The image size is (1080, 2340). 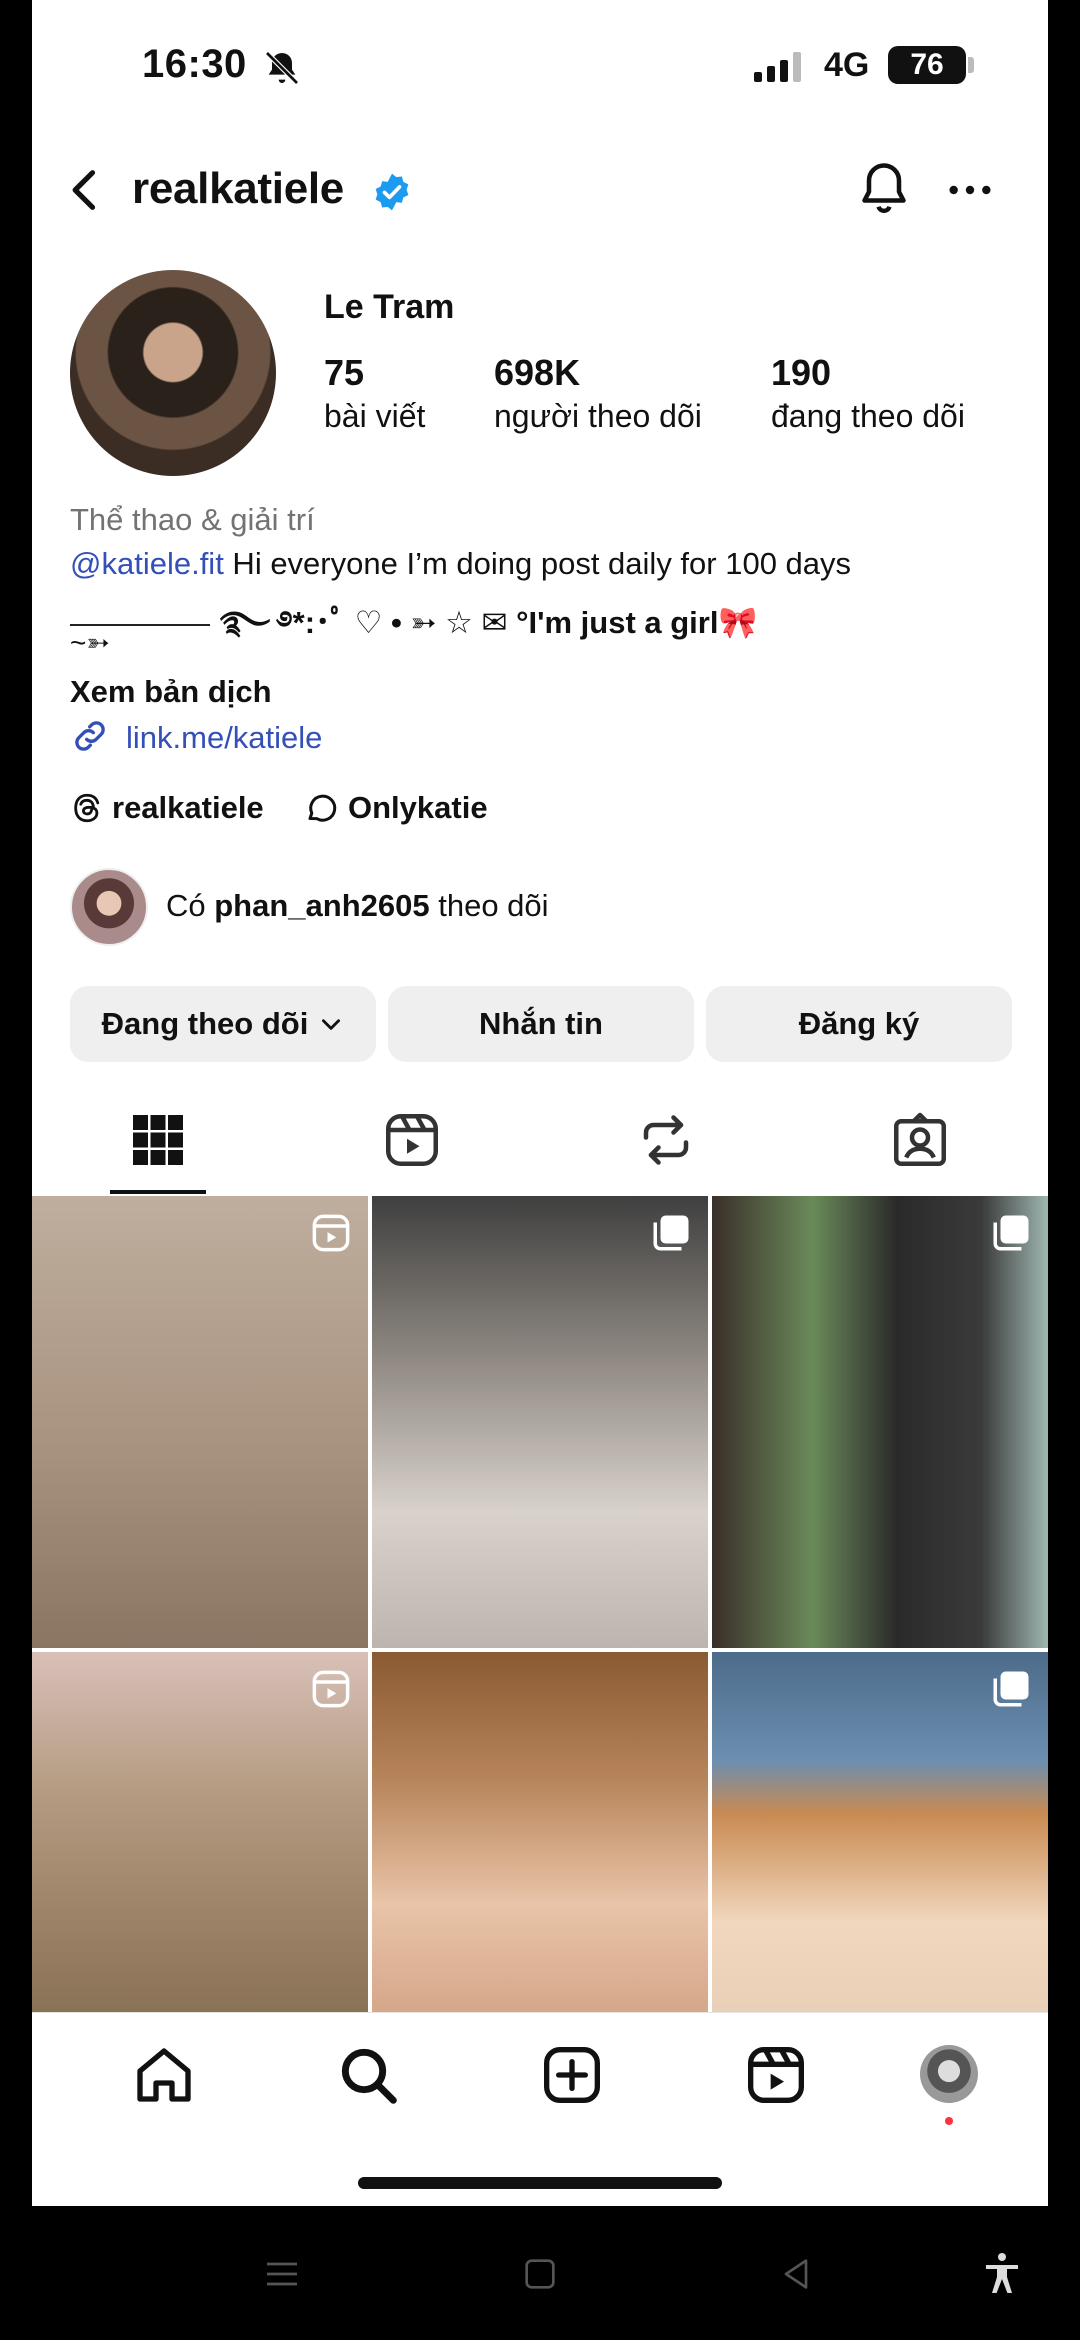 What do you see at coordinates (970, 190) in the screenshot?
I see `more-icon` at bounding box center [970, 190].